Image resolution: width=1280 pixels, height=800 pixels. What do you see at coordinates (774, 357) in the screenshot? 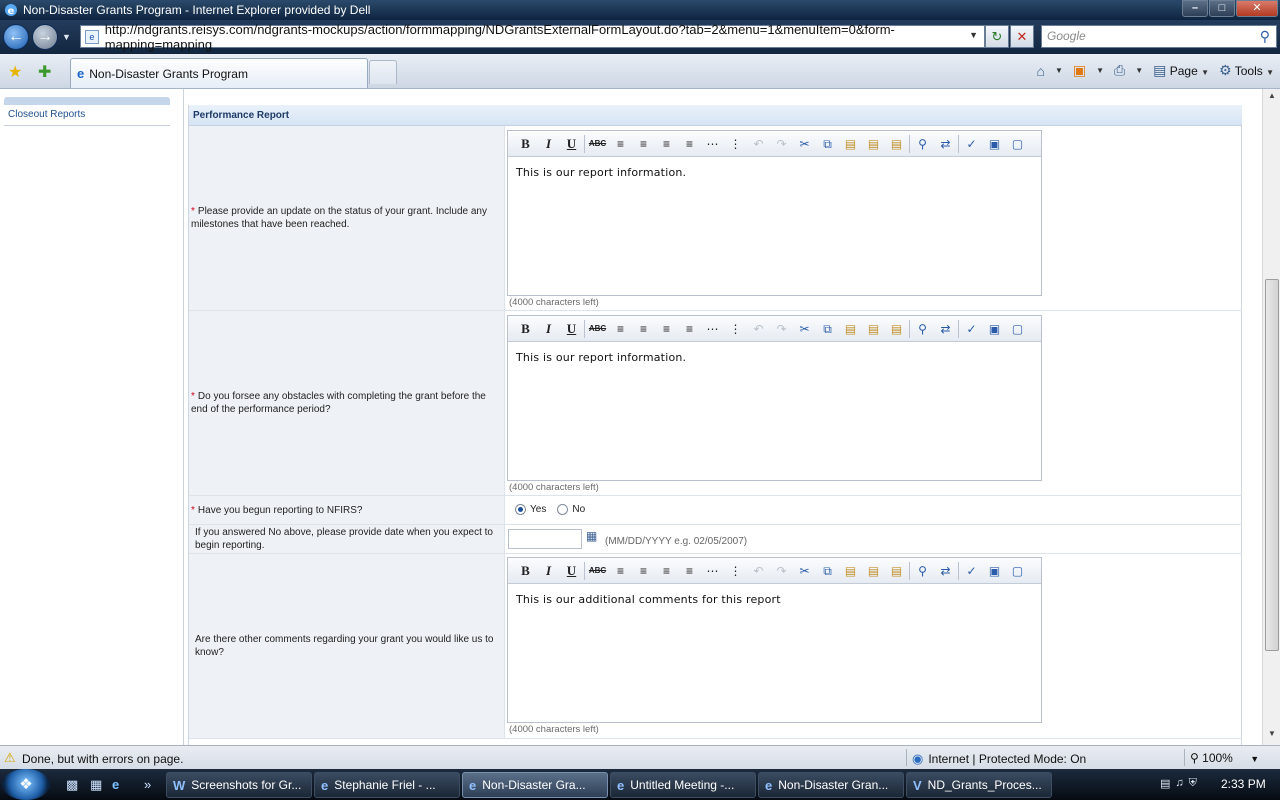
I see `editor-content: This is our report information.` at bounding box center [774, 357].